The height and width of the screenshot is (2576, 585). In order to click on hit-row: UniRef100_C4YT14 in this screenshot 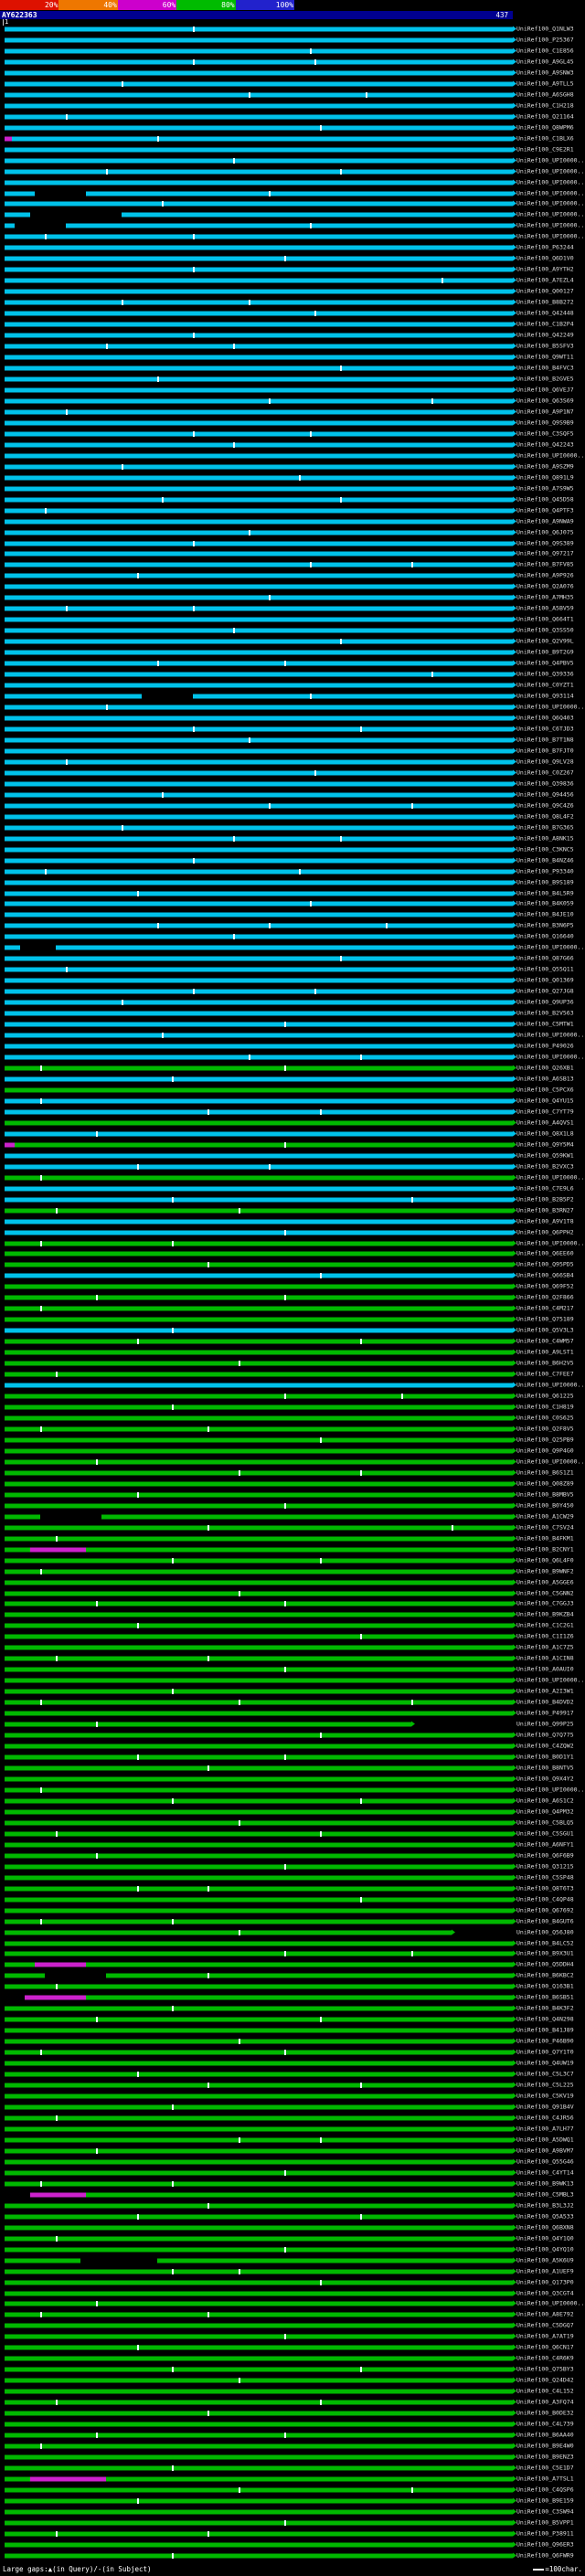, I will do `click(293, 2173)`.